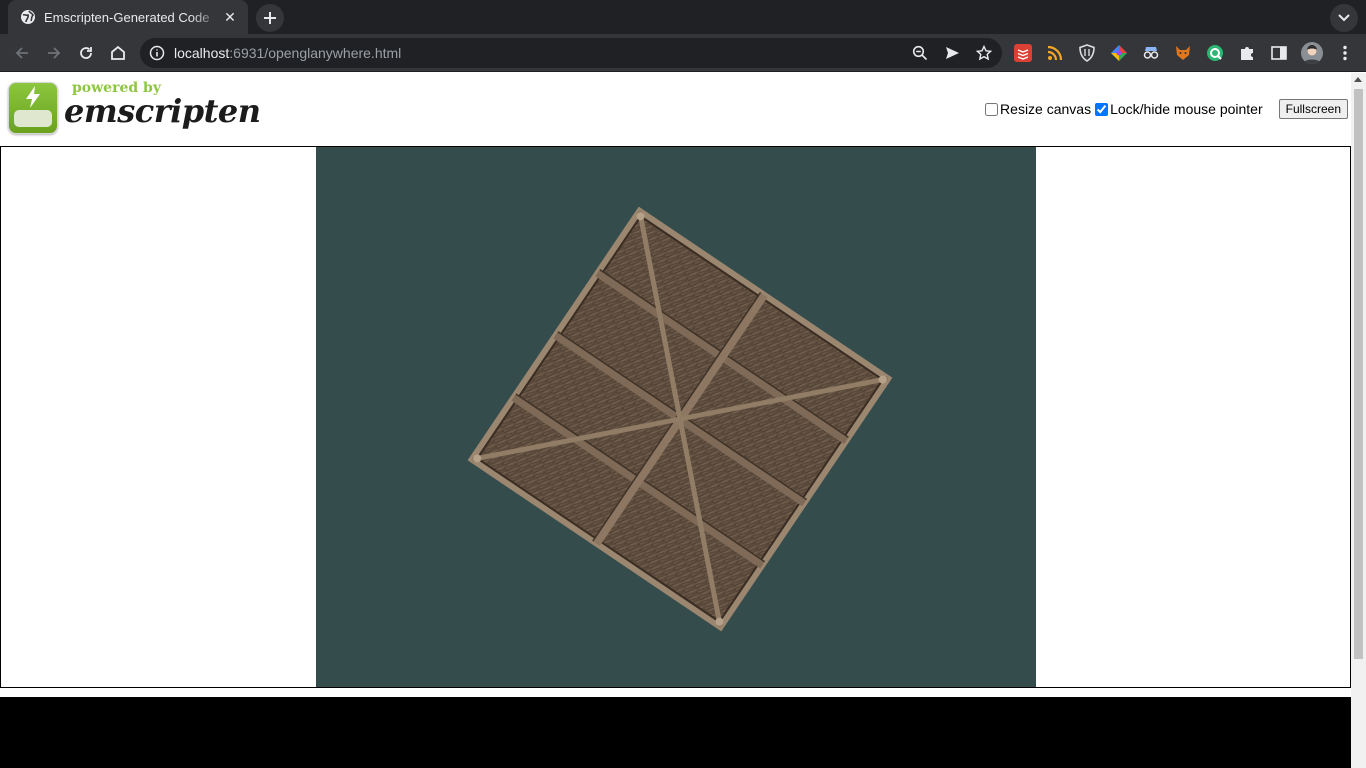  What do you see at coordinates (1215, 53) in the screenshot?
I see `green-circle-icon` at bounding box center [1215, 53].